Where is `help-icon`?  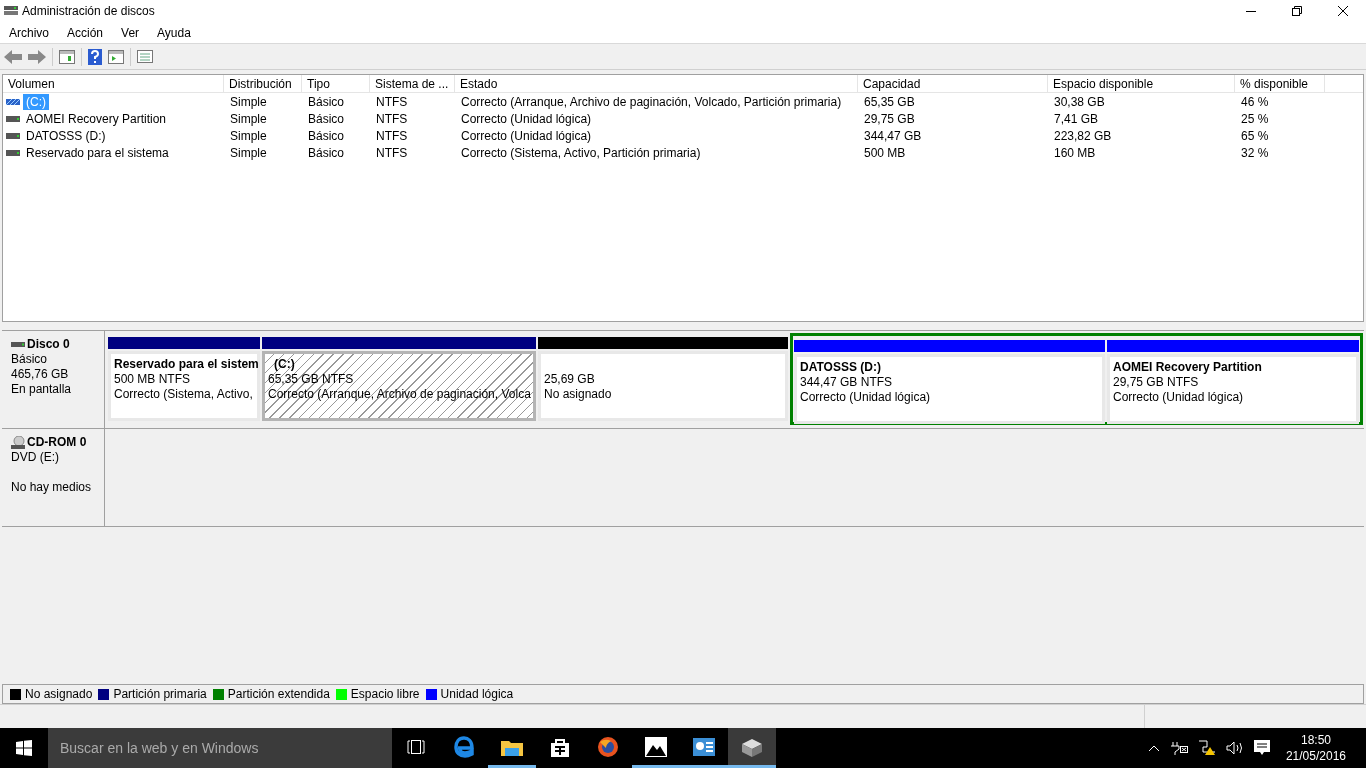 help-icon is located at coordinates (95, 56).